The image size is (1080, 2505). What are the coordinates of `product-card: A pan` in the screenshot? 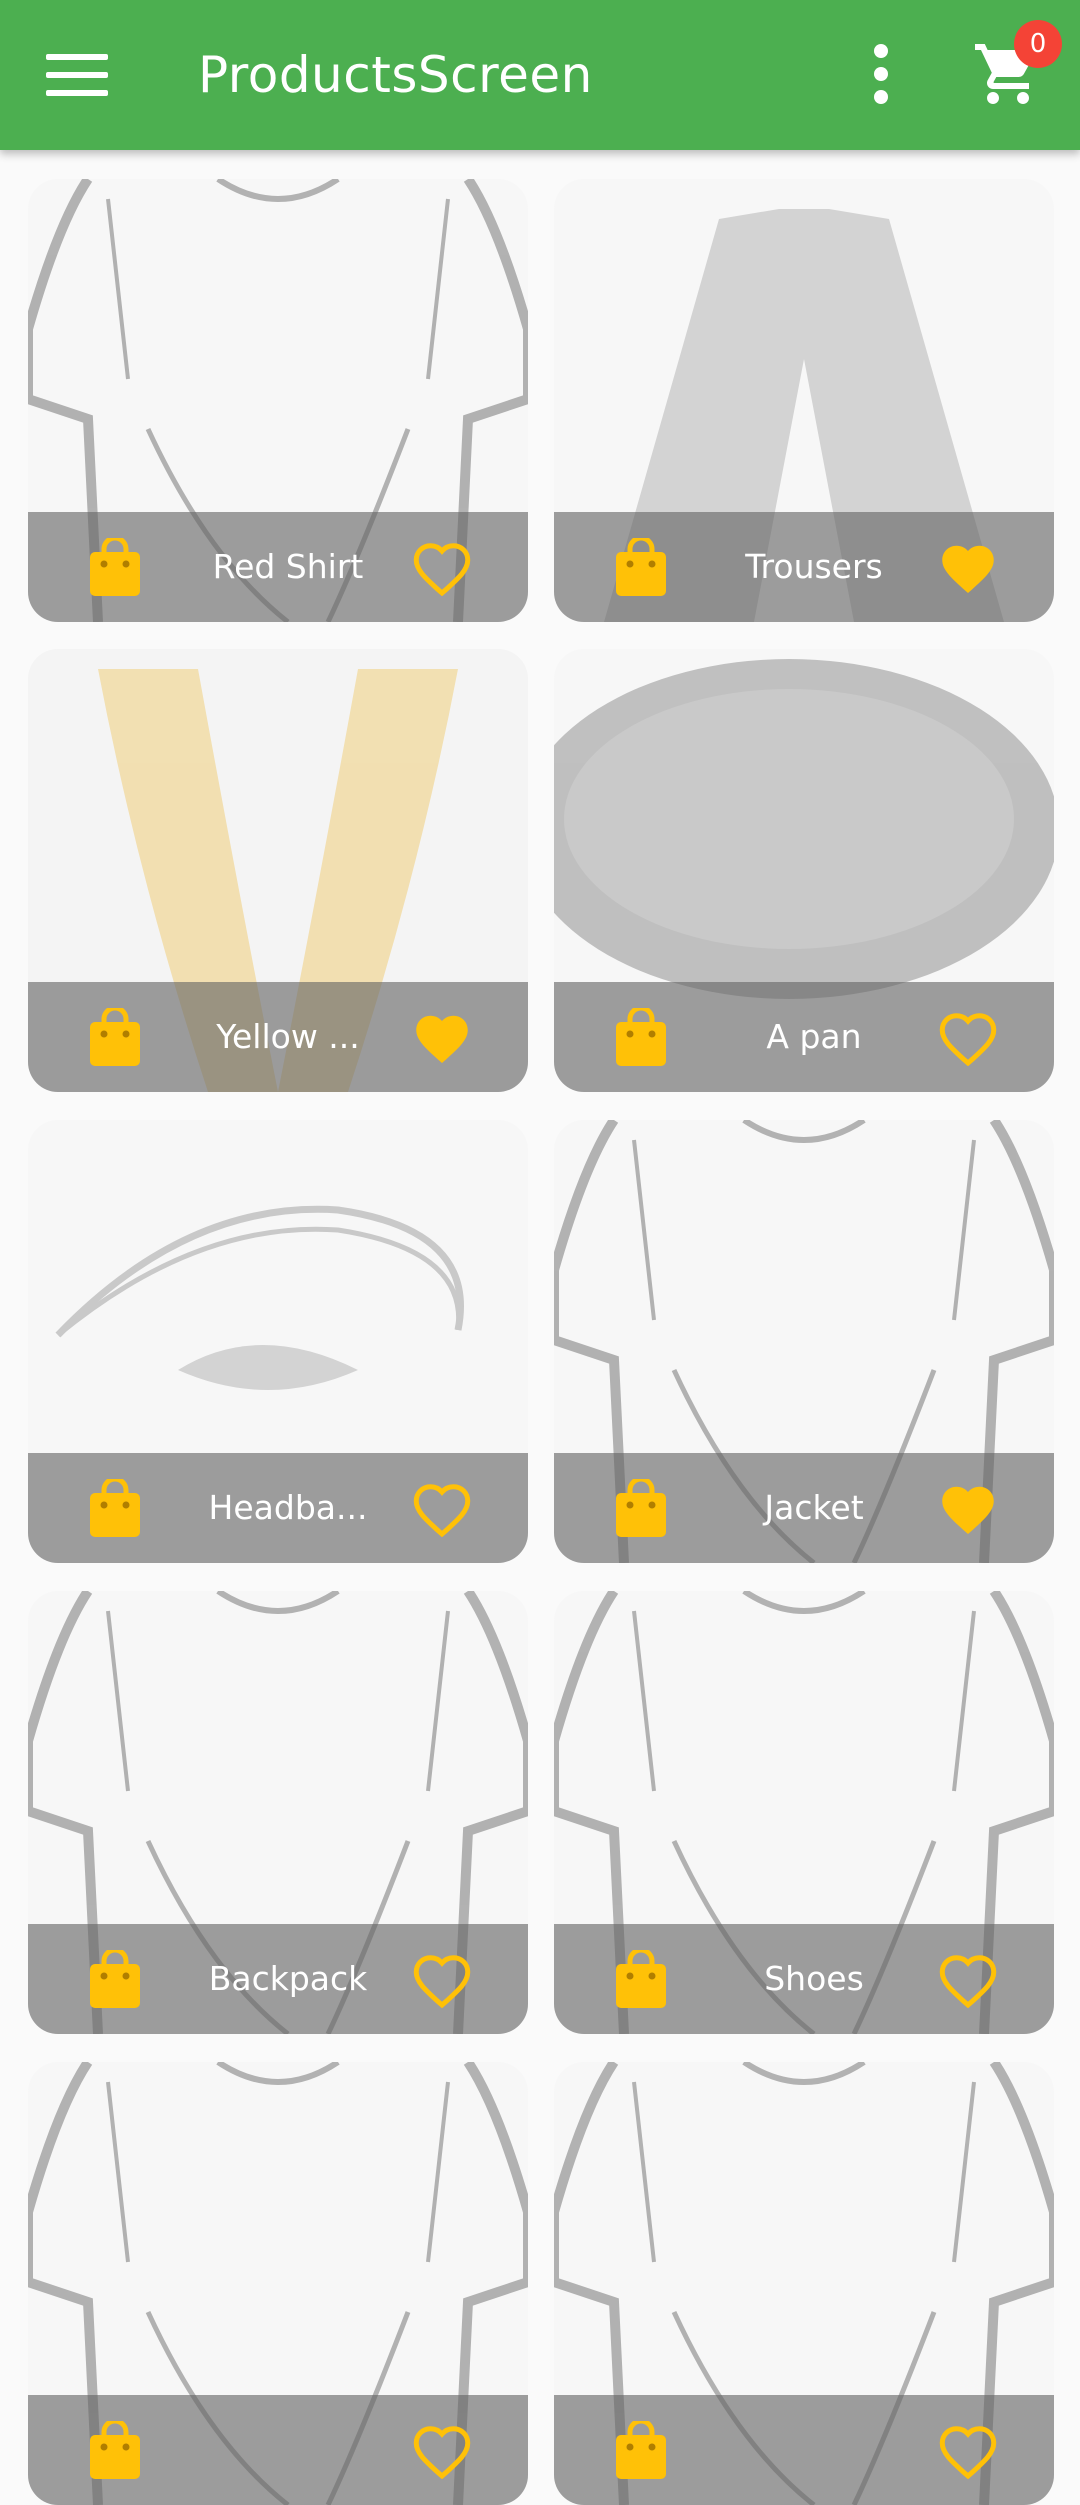 It's located at (804, 870).